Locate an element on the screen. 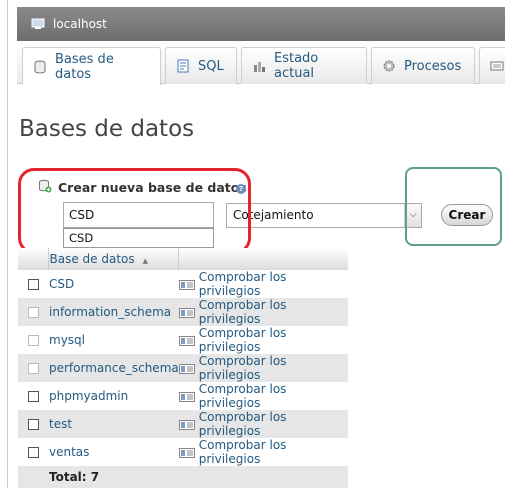  table-row: mysql Comprobar los privilegios is located at coordinates (183, 340).